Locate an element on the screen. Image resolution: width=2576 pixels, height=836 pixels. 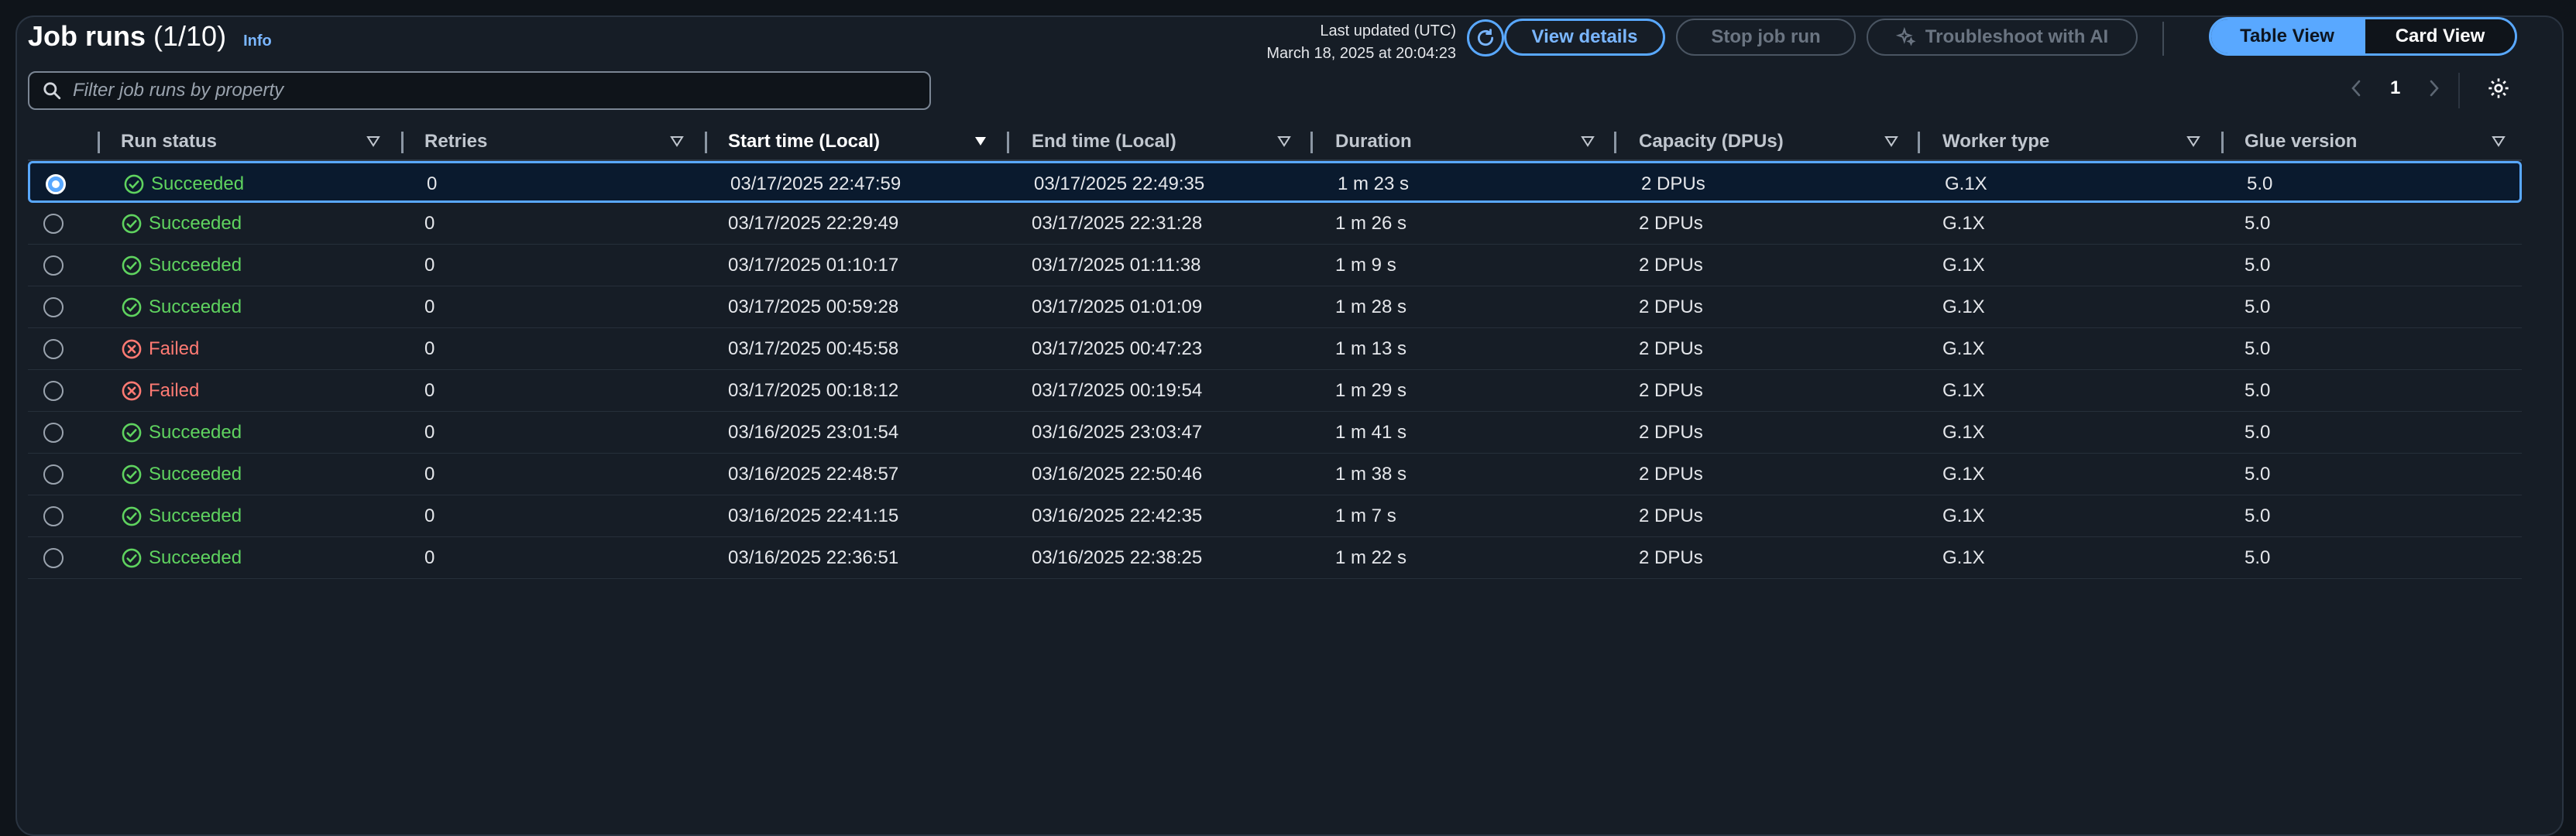
page-title-text: Job runs is located at coordinates (87, 36).